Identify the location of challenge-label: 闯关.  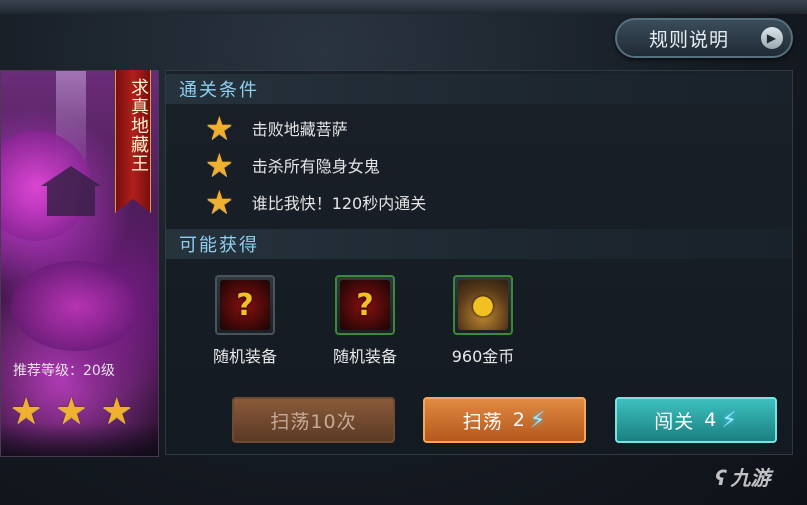
(674, 421).